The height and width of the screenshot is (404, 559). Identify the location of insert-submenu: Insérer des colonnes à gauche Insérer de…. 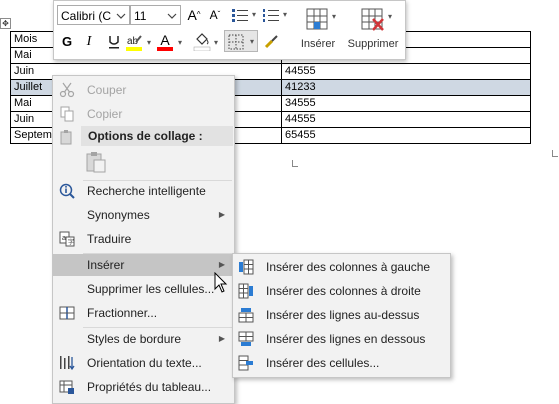
(341, 315).